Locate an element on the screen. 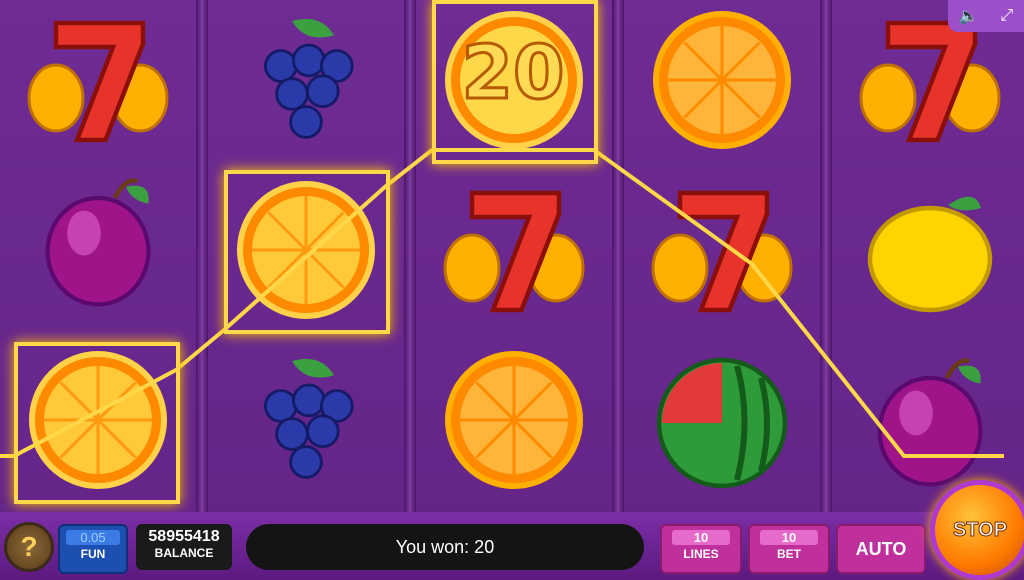 Image resolution: width=1024 pixels, height=580 pixels. balance-label: BALANCE is located at coordinates (184, 553).